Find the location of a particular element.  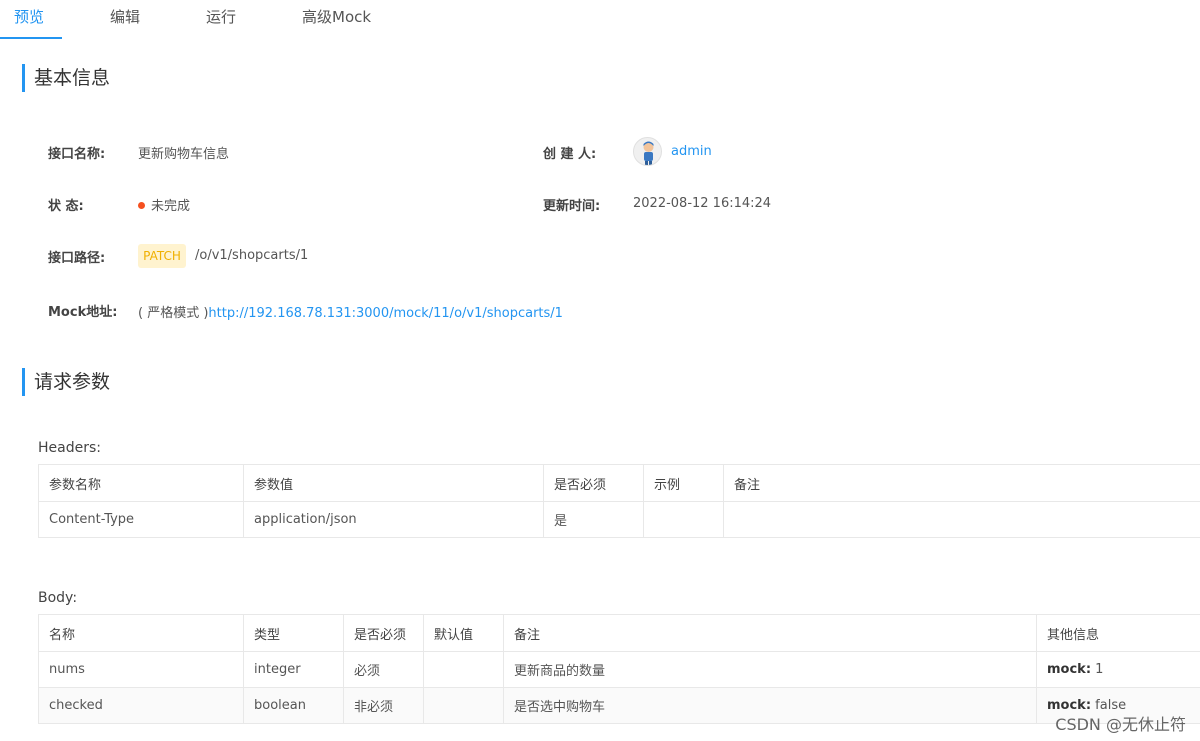

creator-label: 创 建 人: is located at coordinates (570, 154).